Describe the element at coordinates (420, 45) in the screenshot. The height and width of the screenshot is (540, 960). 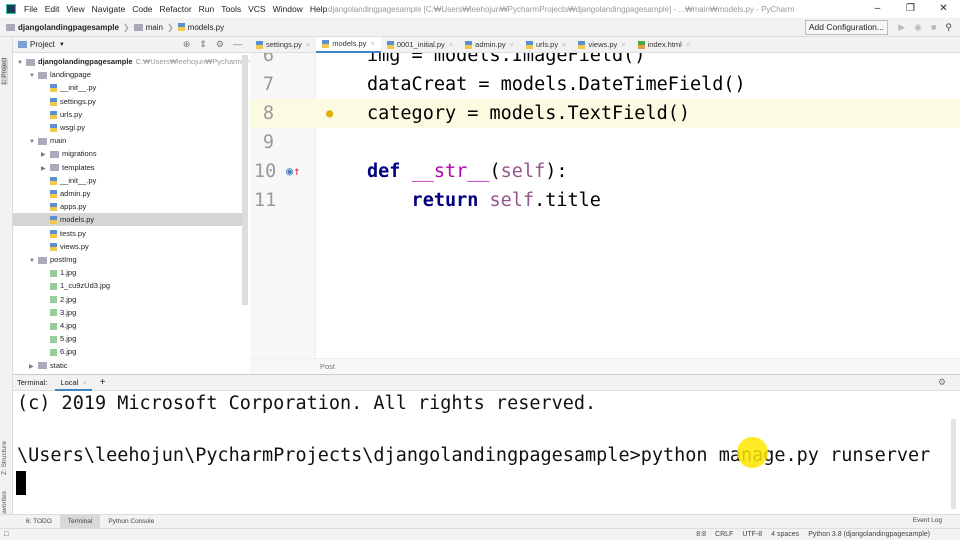
I see `tab-0001_initial-py: 0001_initial.py ×` at that location.